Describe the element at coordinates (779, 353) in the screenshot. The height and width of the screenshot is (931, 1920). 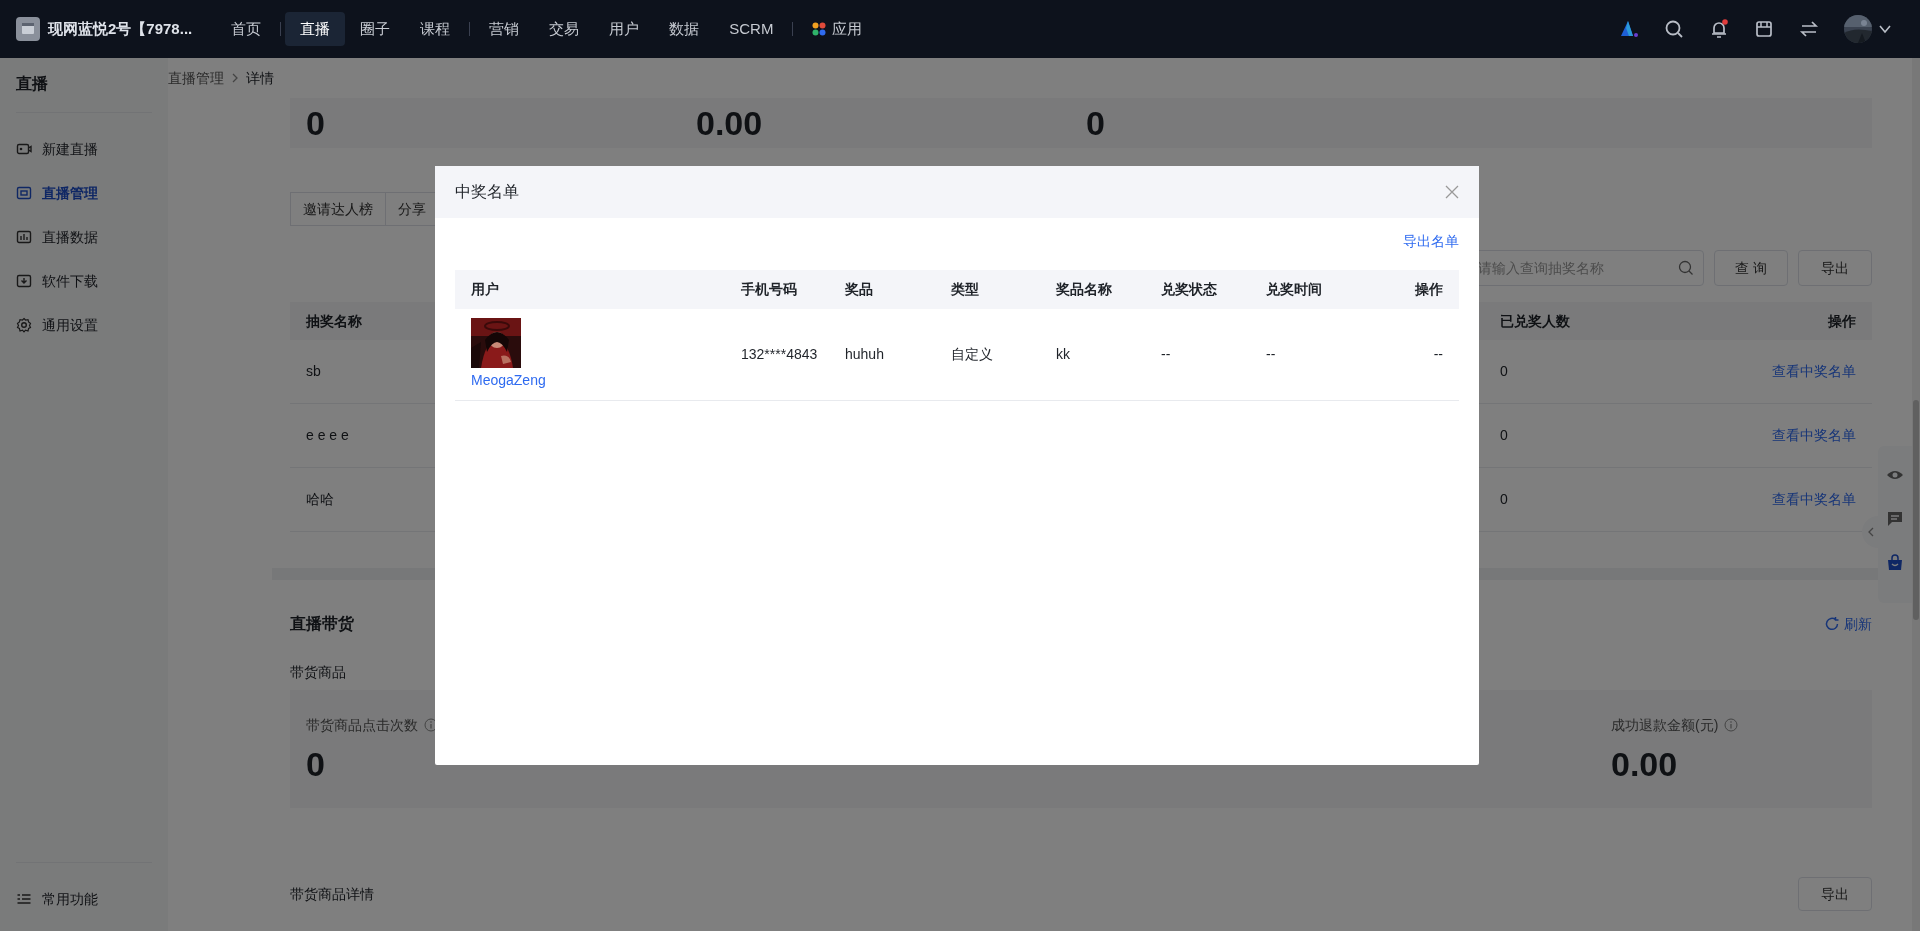
I see `table-cell: 132****4843` at that location.